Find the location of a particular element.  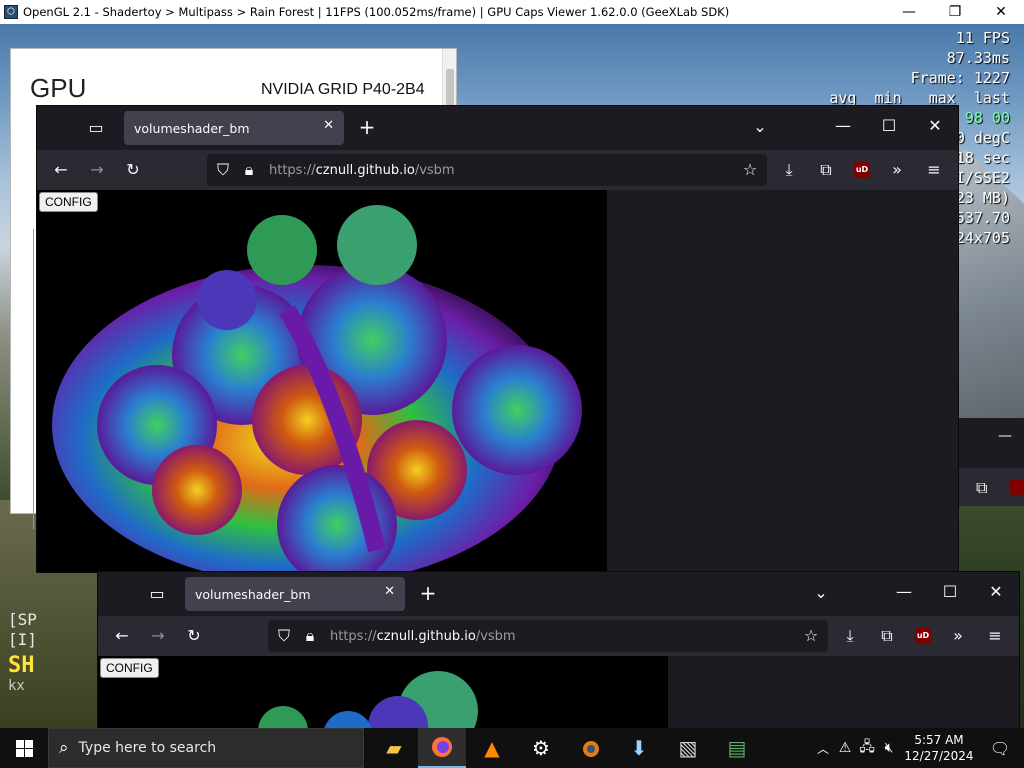

network-icon: 🖧︎ is located at coordinates (867, 748).